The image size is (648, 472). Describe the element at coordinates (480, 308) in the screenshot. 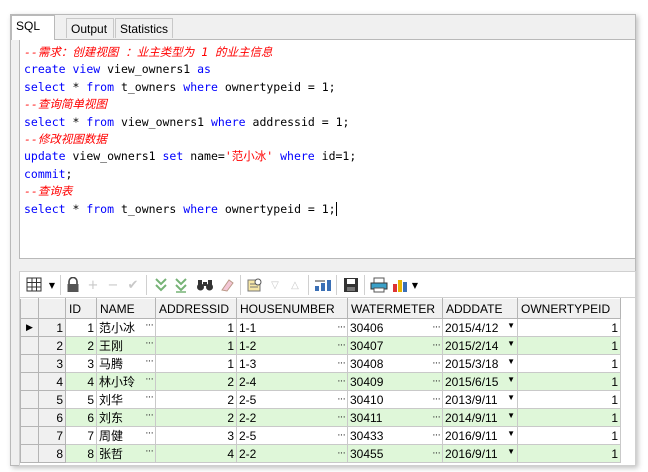

I see `column-header-adddate: ADDDATE` at that location.